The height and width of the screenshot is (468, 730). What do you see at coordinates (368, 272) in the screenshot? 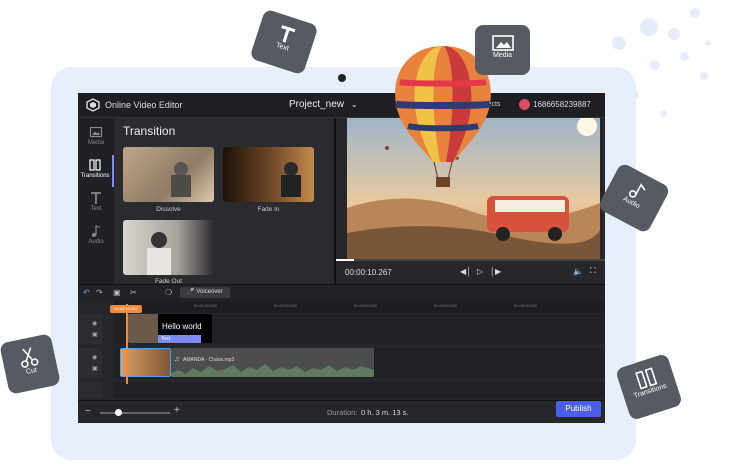
I see `current-time: 00:00:10.267` at bounding box center [368, 272].